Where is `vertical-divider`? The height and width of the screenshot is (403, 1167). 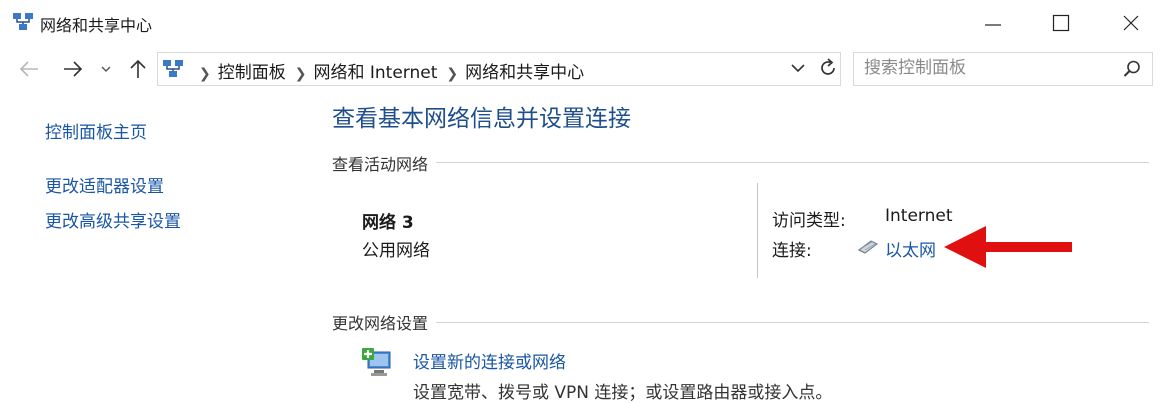 vertical-divider is located at coordinates (757, 230).